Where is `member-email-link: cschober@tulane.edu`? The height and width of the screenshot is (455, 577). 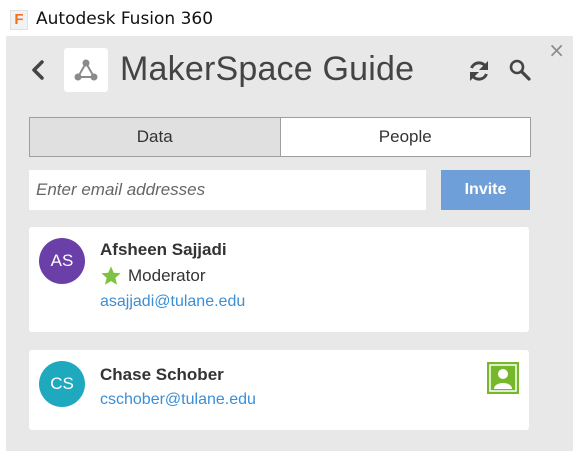 member-email-link: cschober@tulane.edu is located at coordinates (178, 400).